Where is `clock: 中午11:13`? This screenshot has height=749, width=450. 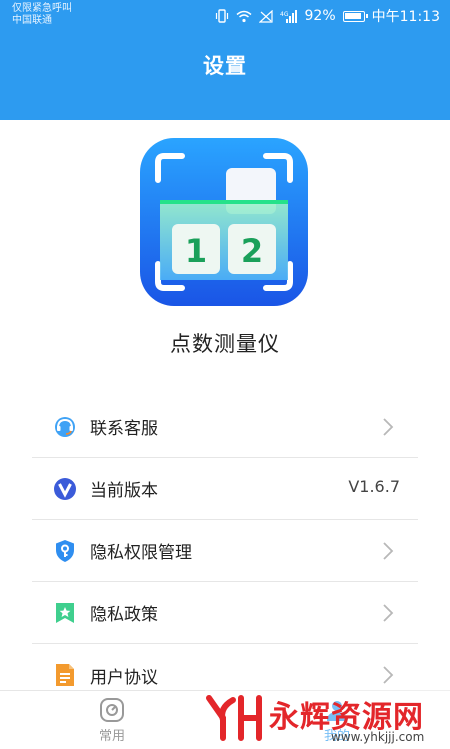 clock: 中午11:13 is located at coordinates (405, 17).